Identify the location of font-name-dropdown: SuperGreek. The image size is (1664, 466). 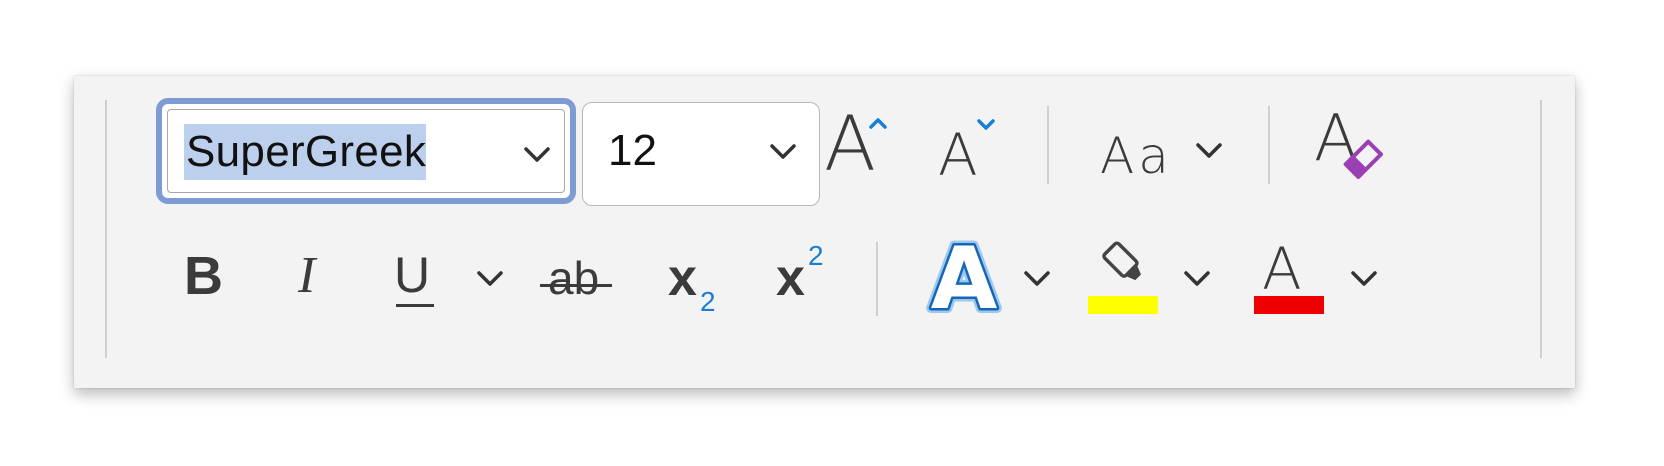
(366, 151).